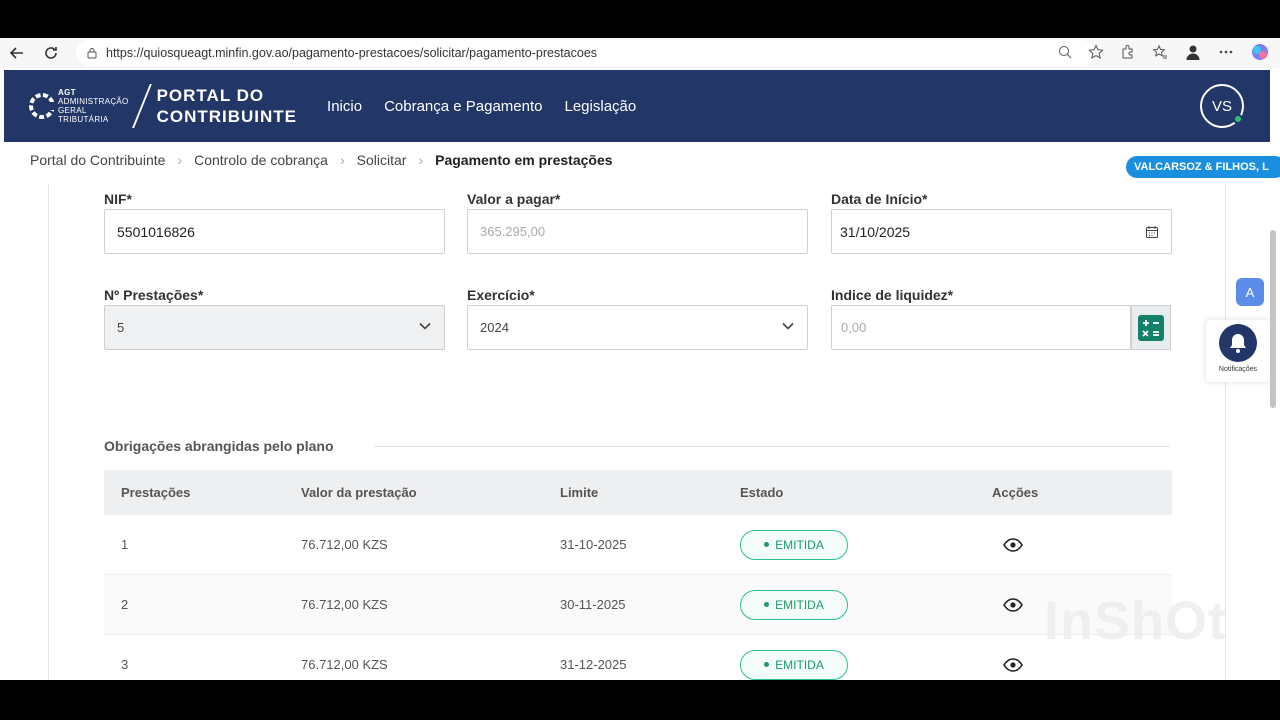 The image size is (1280, 720). Describe the element at coordinates (83, 119) in the screenshot. I see `logo-line-3: TRIBUTÁRIA` at that location.